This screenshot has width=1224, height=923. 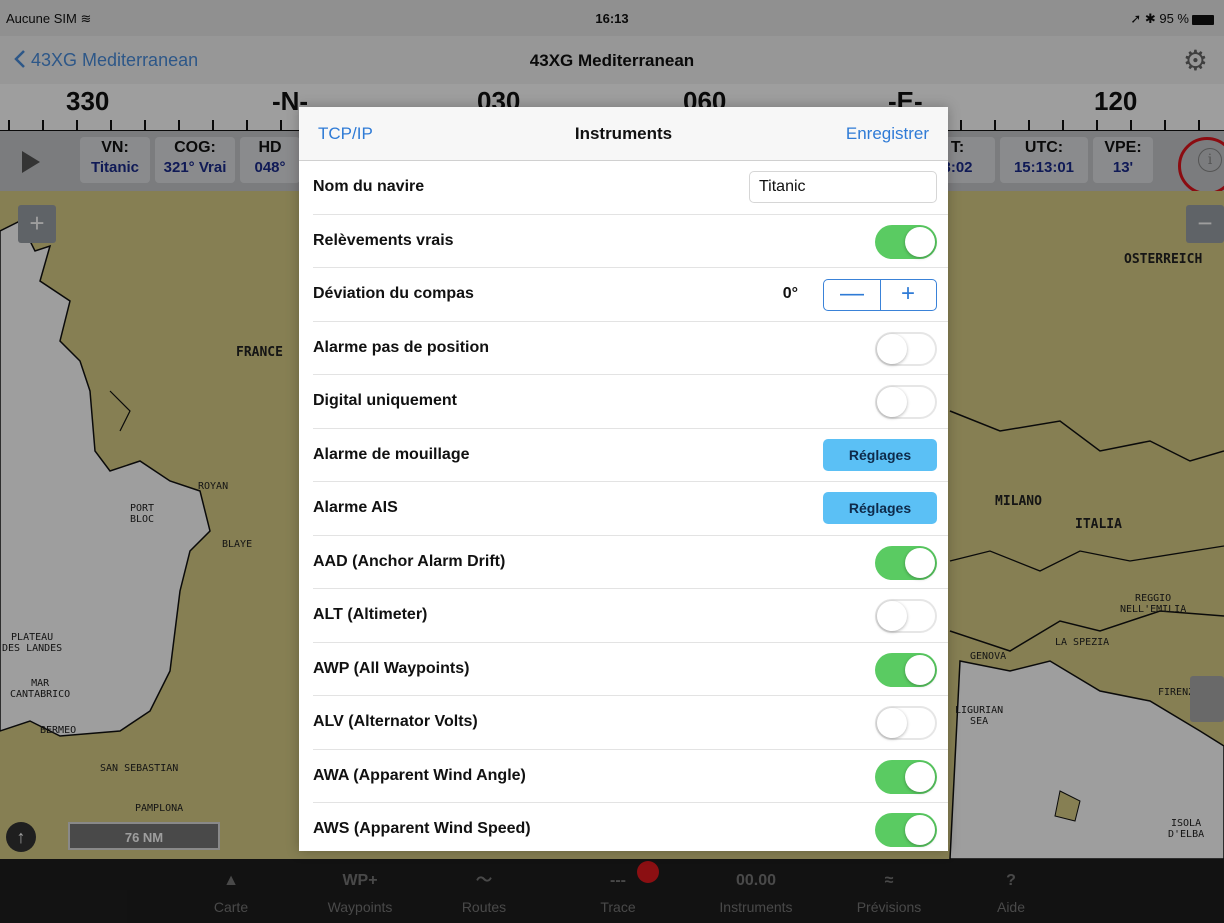 What do you see at coordinates (906, 616) in the screenshot?
I see `alt-toggle` at bounding box center [906, 616].